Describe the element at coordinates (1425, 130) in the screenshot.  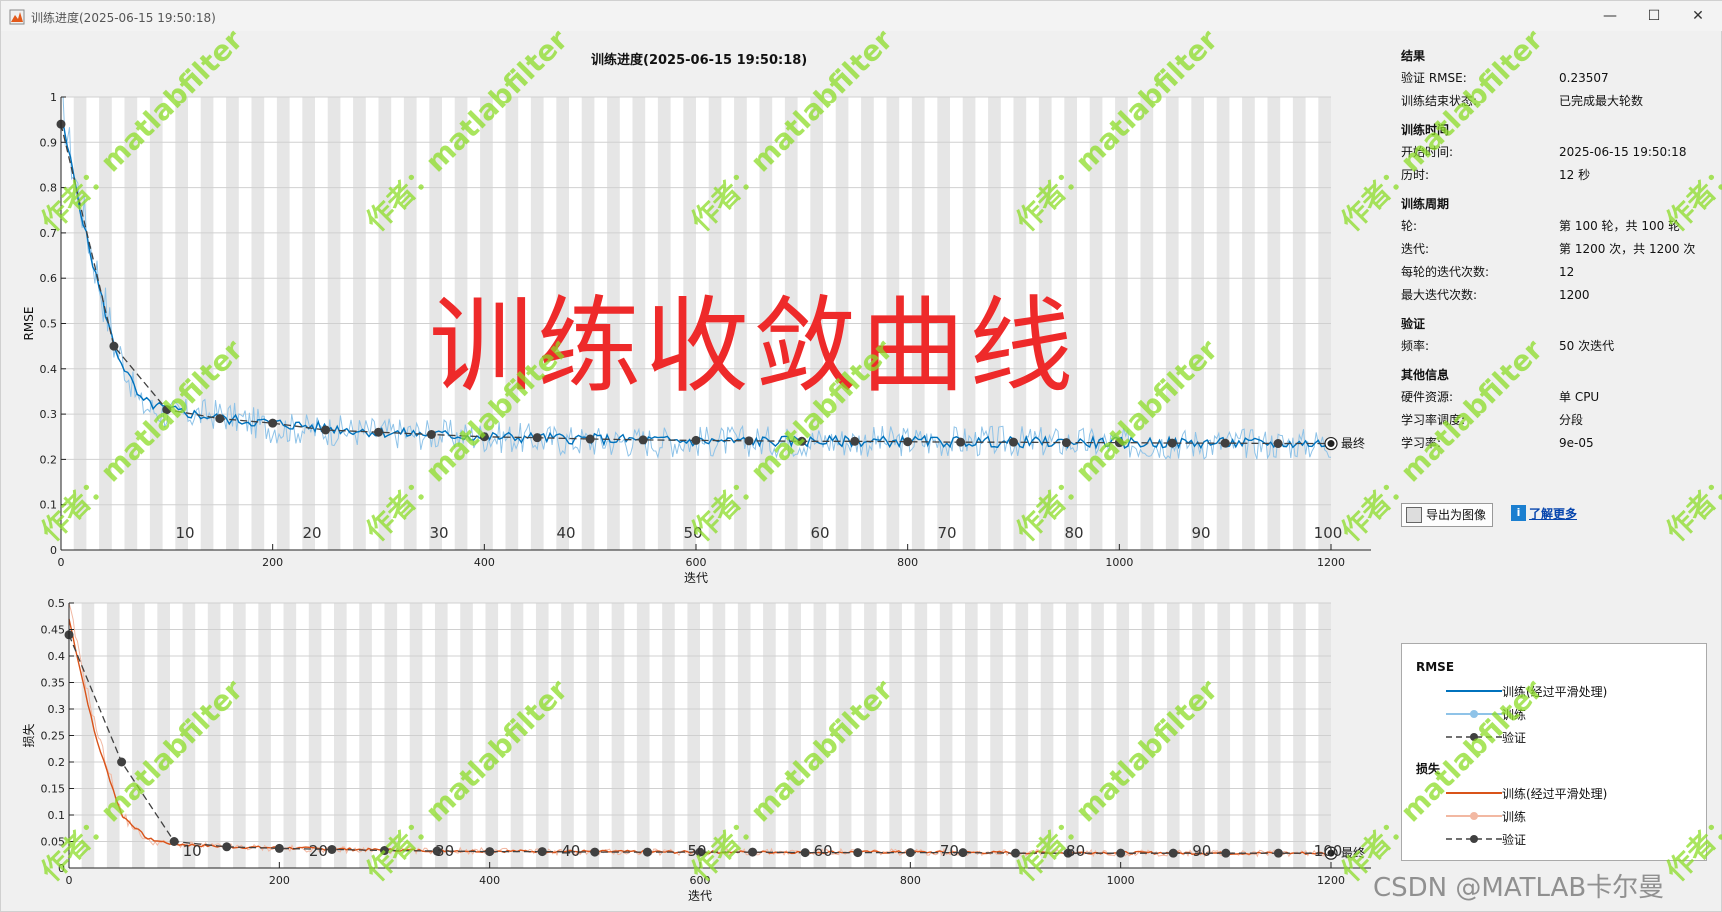
I see `panel-section-title: 训练时间` at that location.